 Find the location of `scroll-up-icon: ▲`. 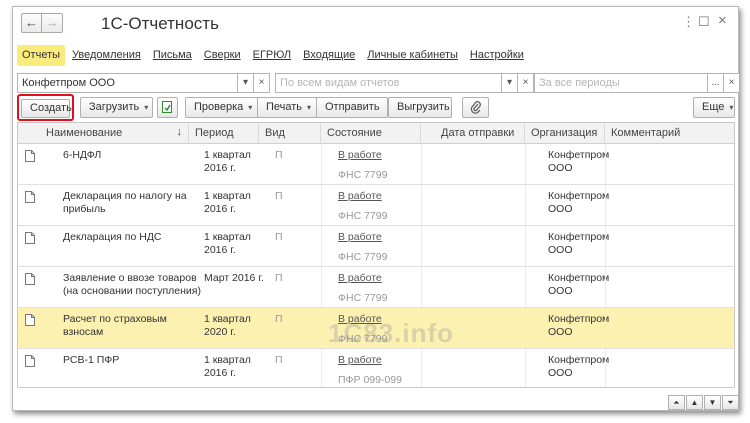

scroll-up-icon: ▲ is located at coordinates (694, 402).